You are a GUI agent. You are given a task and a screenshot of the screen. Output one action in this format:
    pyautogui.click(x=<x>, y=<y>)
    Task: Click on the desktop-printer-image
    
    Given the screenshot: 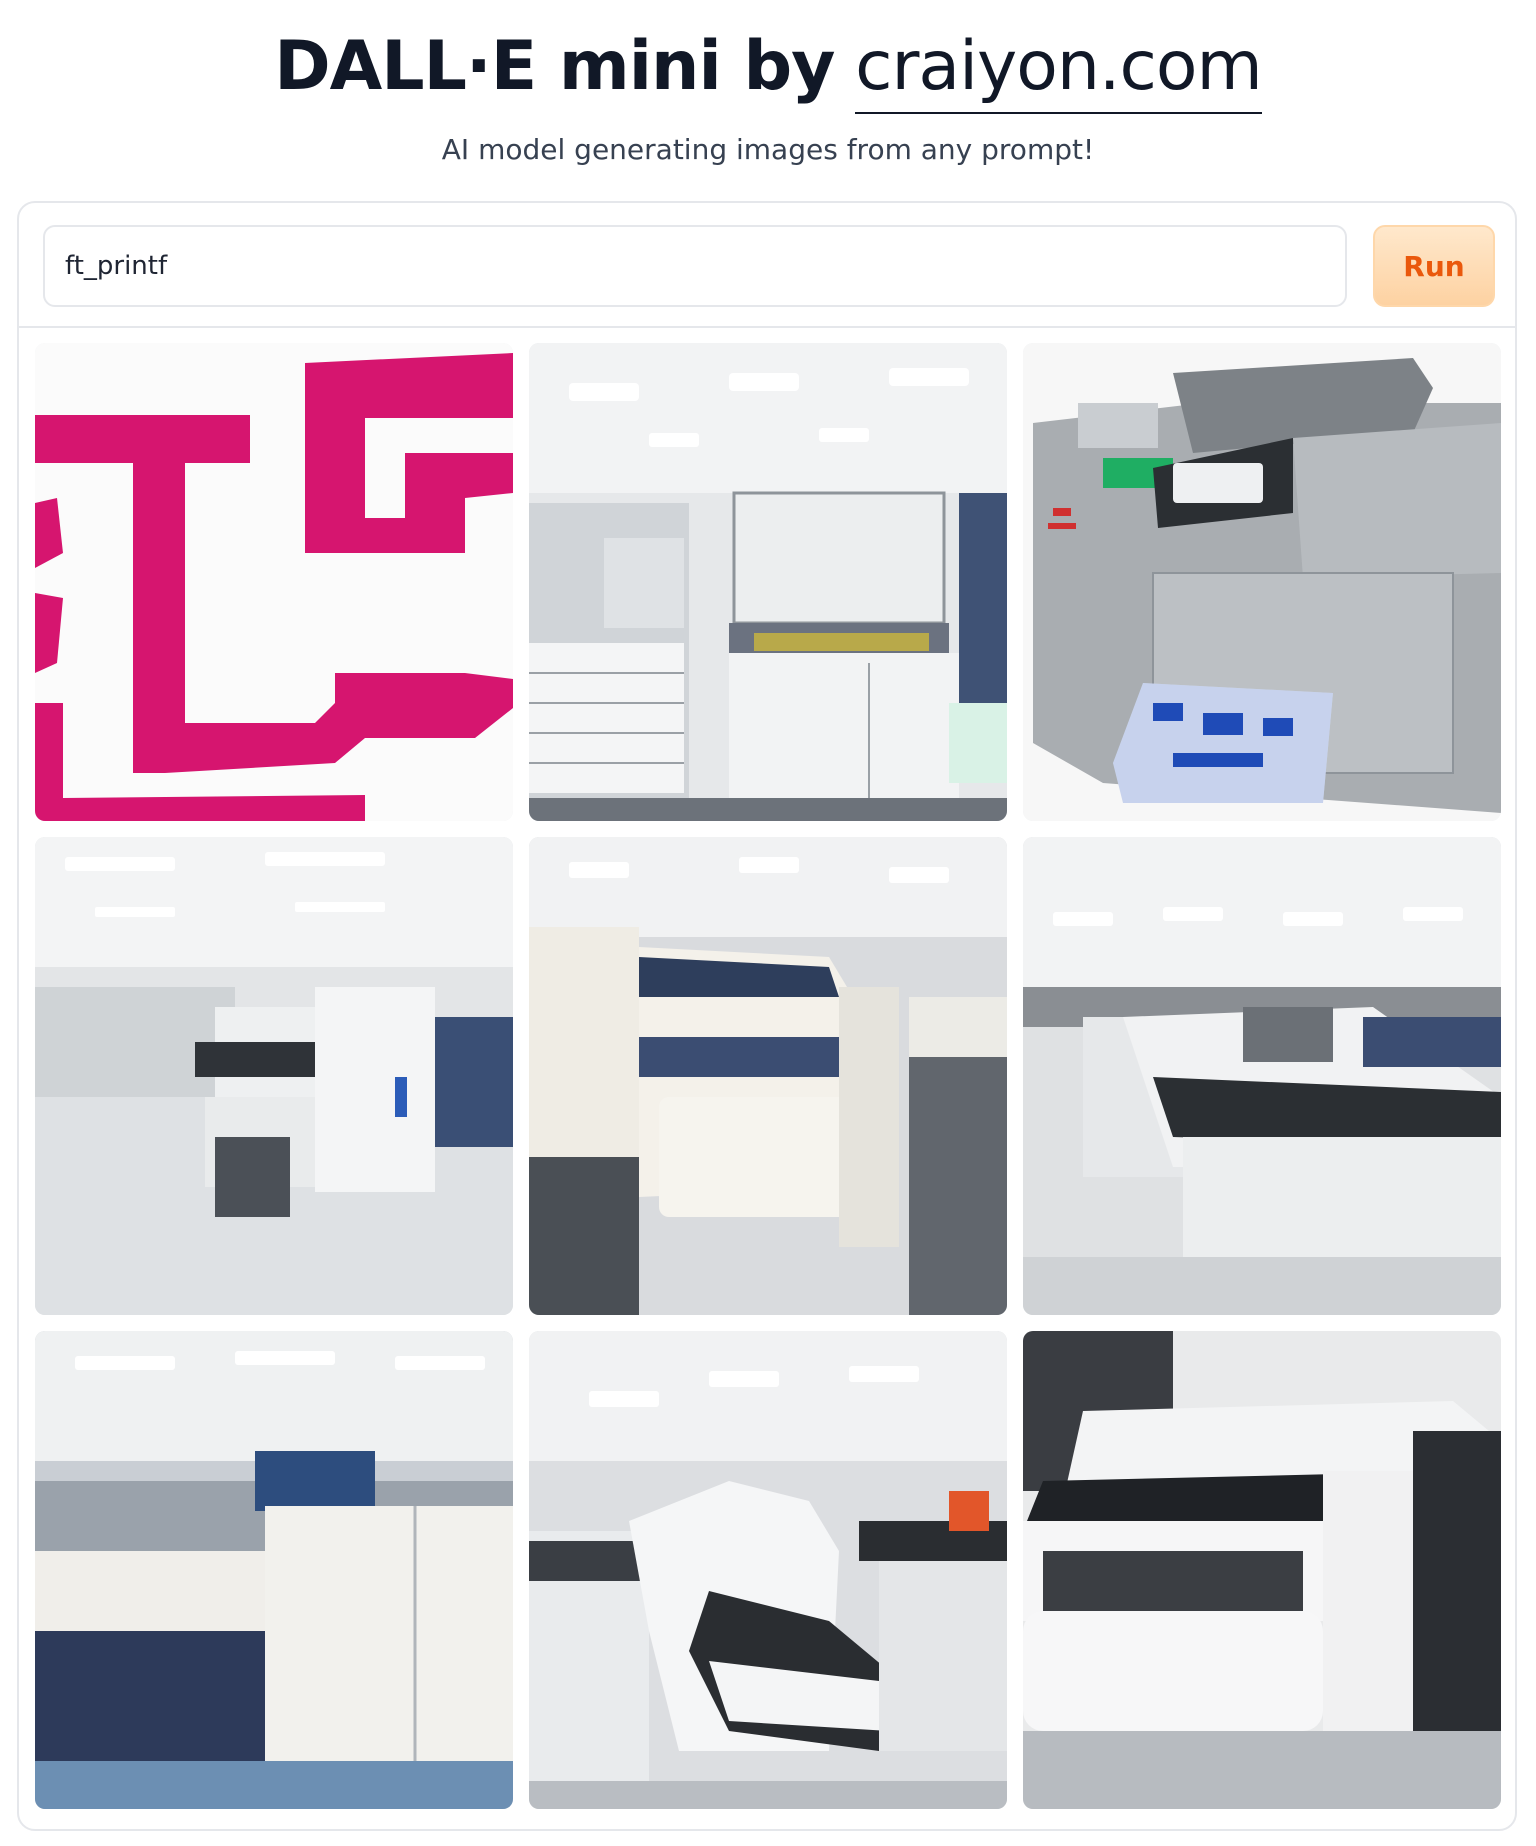 What is the action you would take?
    pyautogui.click(x=1262, y=582)
    